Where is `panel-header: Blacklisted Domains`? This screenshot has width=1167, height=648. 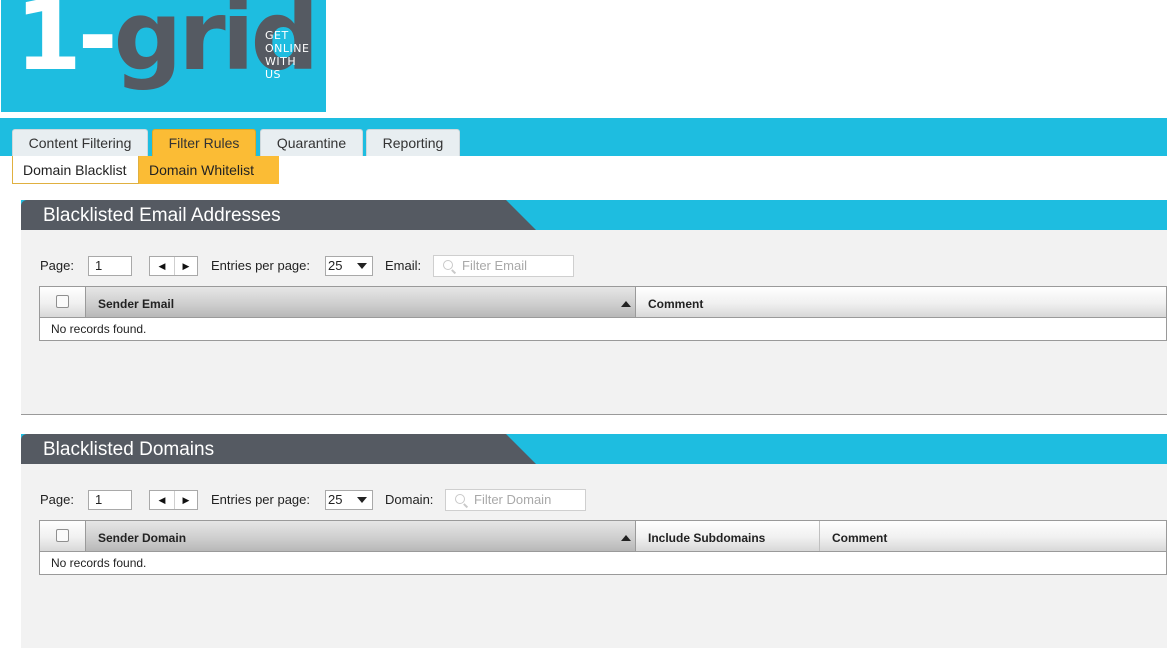 panel-header: Blacklisted Domains is located at coordinates (594, 449).